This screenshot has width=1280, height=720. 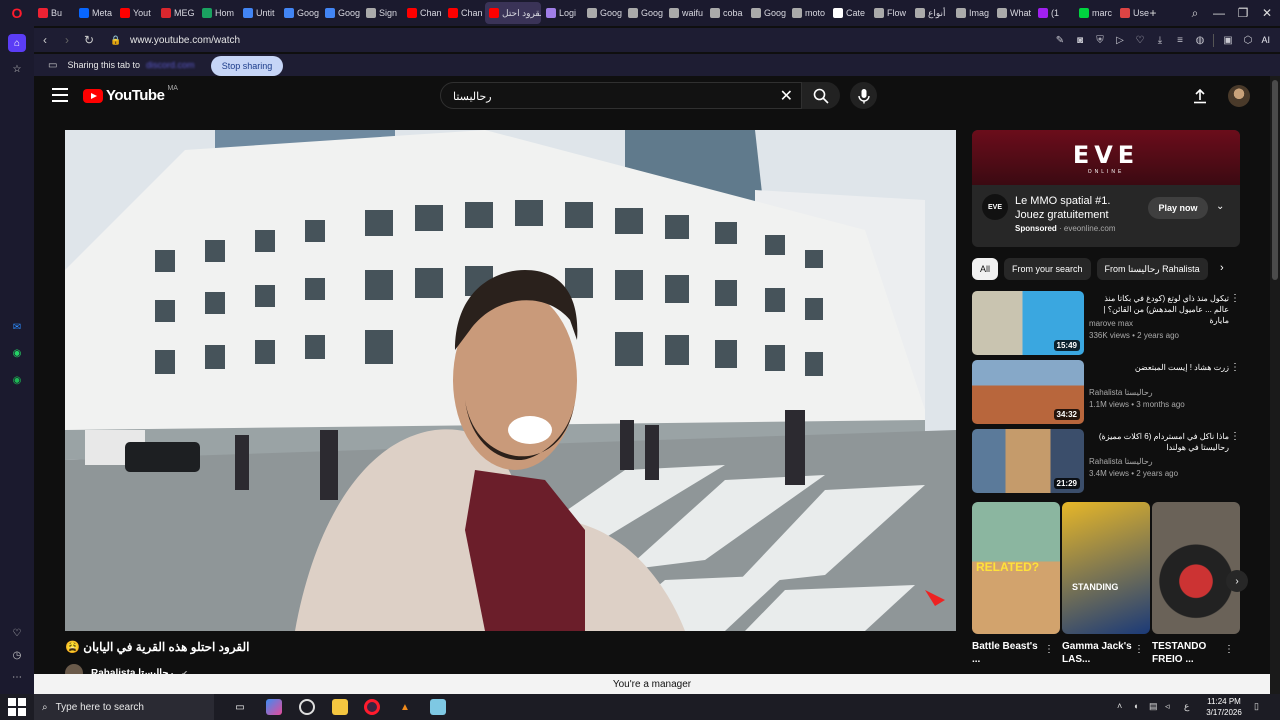 What do you see at coordinates (95, 13) in the screenshot?
I see `browser-tab: Meta` at bounding box center [95, 13].